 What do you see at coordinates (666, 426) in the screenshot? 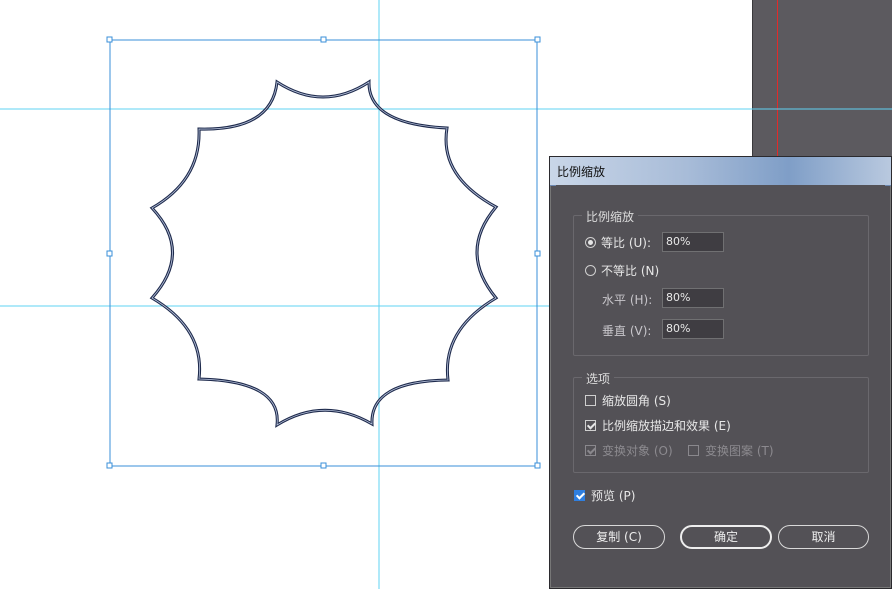
I see `scale-strokes-label: 比例缩放描边和效果 (E)` at bounding box center [666, 426].